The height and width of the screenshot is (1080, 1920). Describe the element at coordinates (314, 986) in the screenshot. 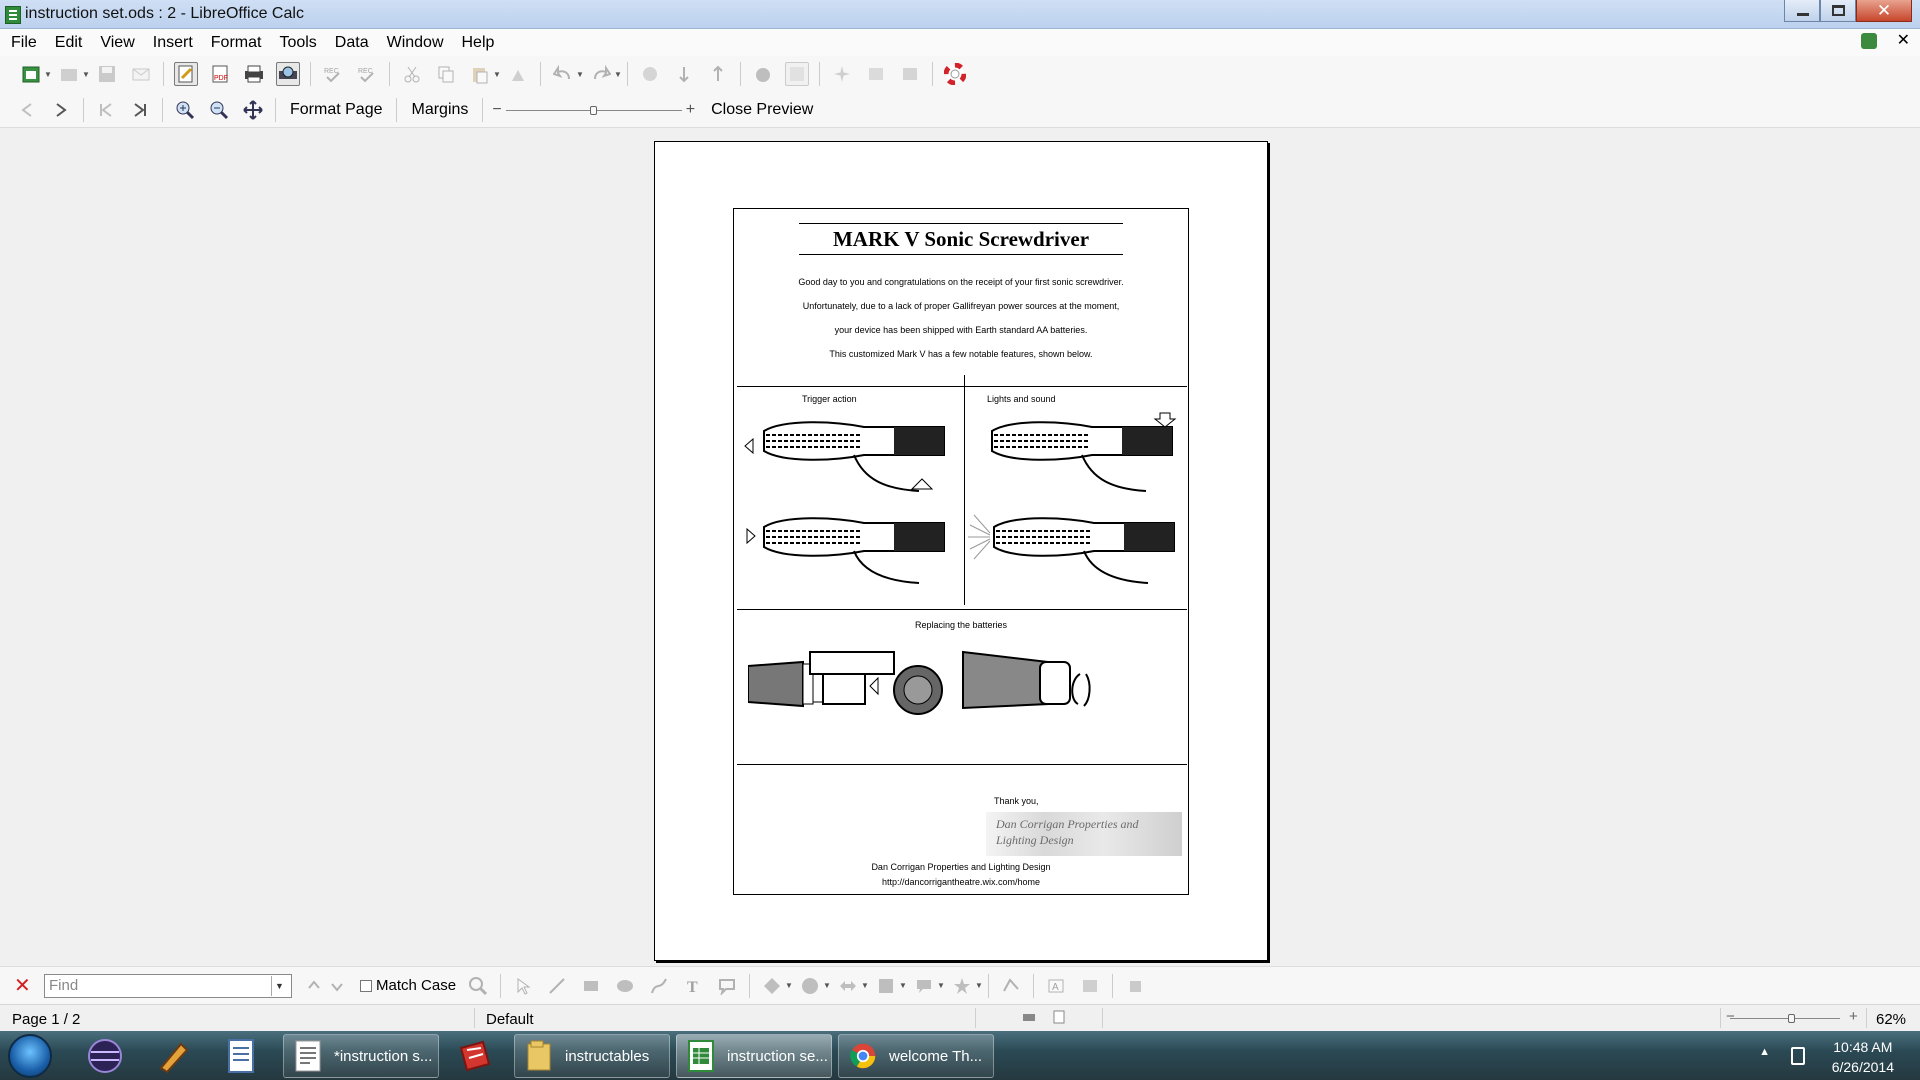

I see `find-previous-icon` at that location.